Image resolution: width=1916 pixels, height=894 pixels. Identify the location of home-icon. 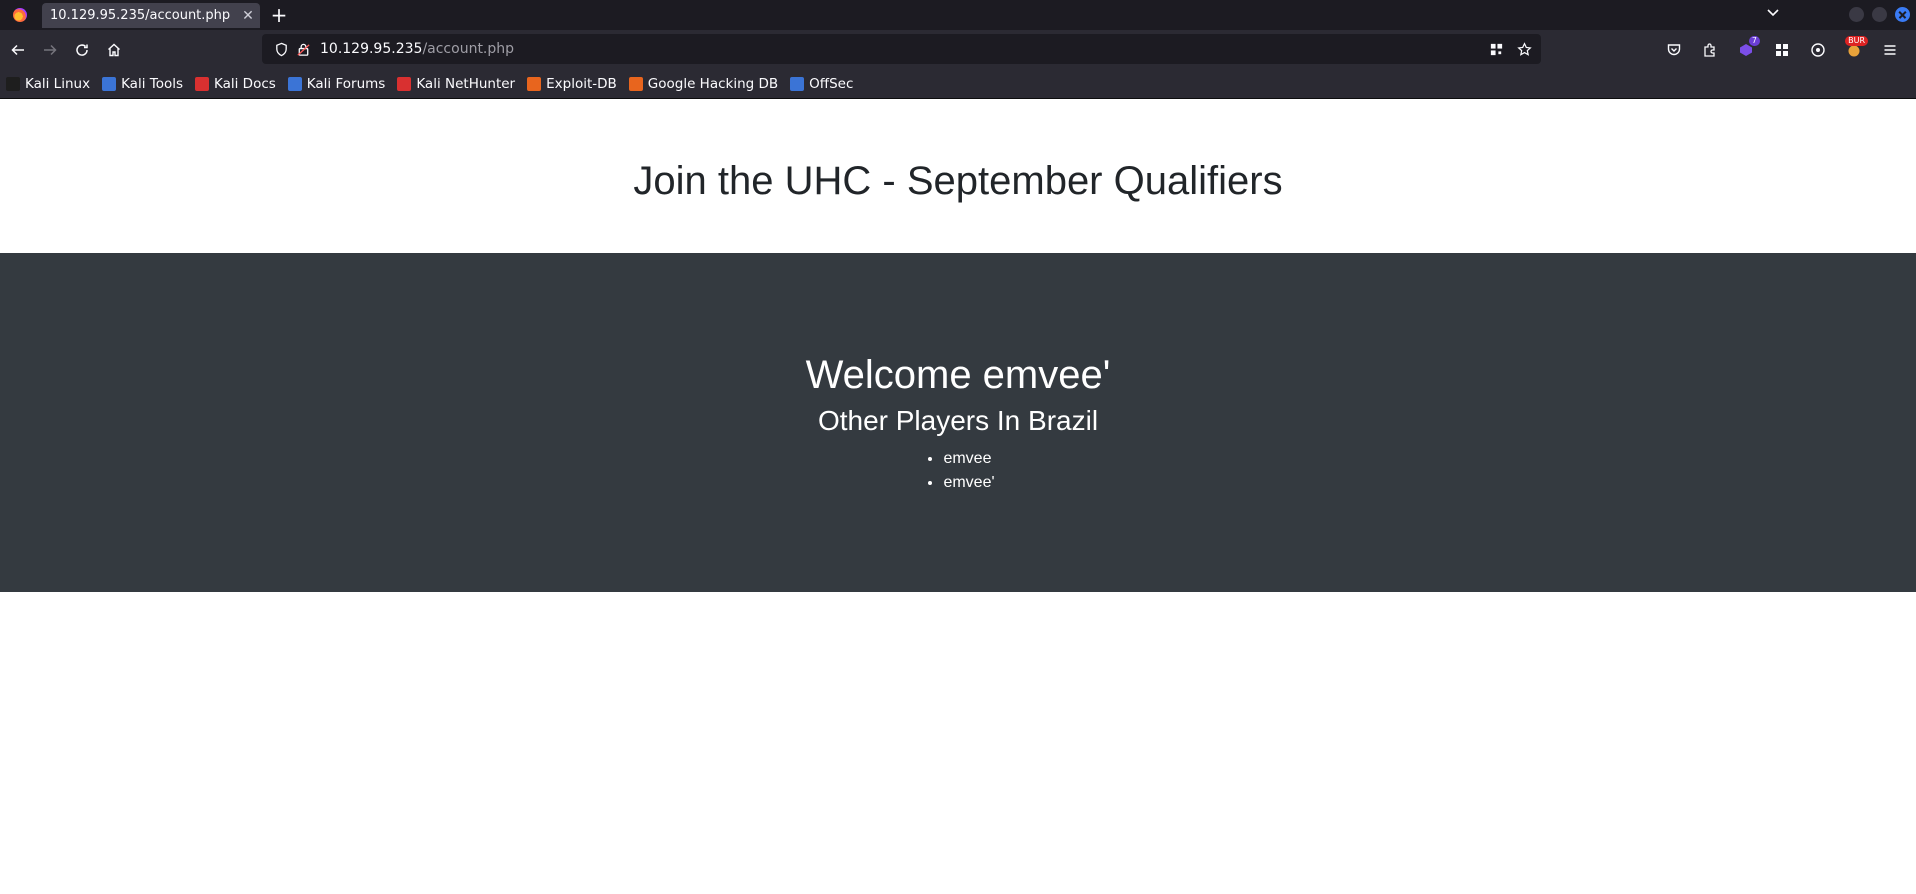
(114, 50).